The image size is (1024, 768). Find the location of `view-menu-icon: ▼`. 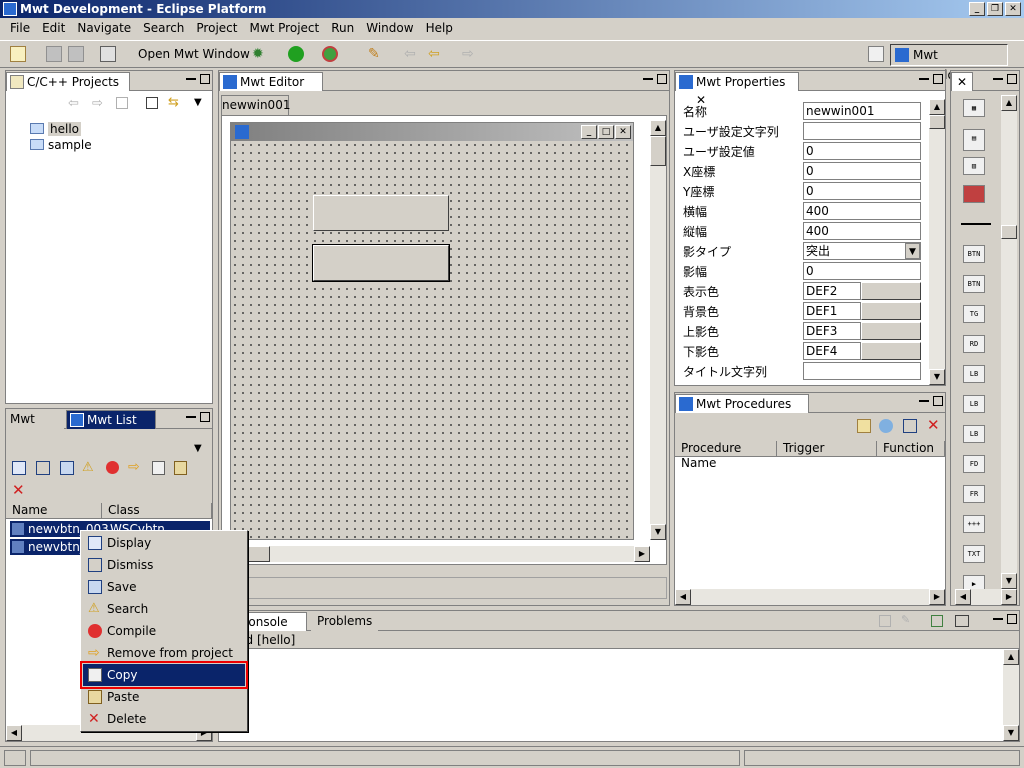

view-menu-icon: ▼ is located at coordinates (198, 102).